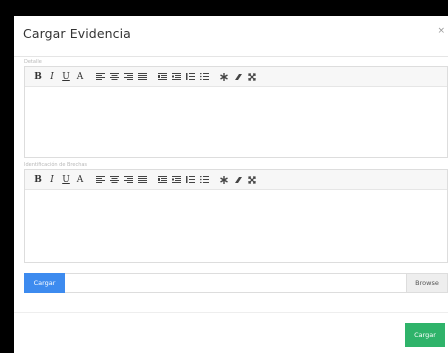 The width and height of the screenshot is (448, 353). What do you see at coordinates (56, 165) in the screenshot?
I see `gaps-label: Identificación de Brechas` at bounding box center [56, 165].